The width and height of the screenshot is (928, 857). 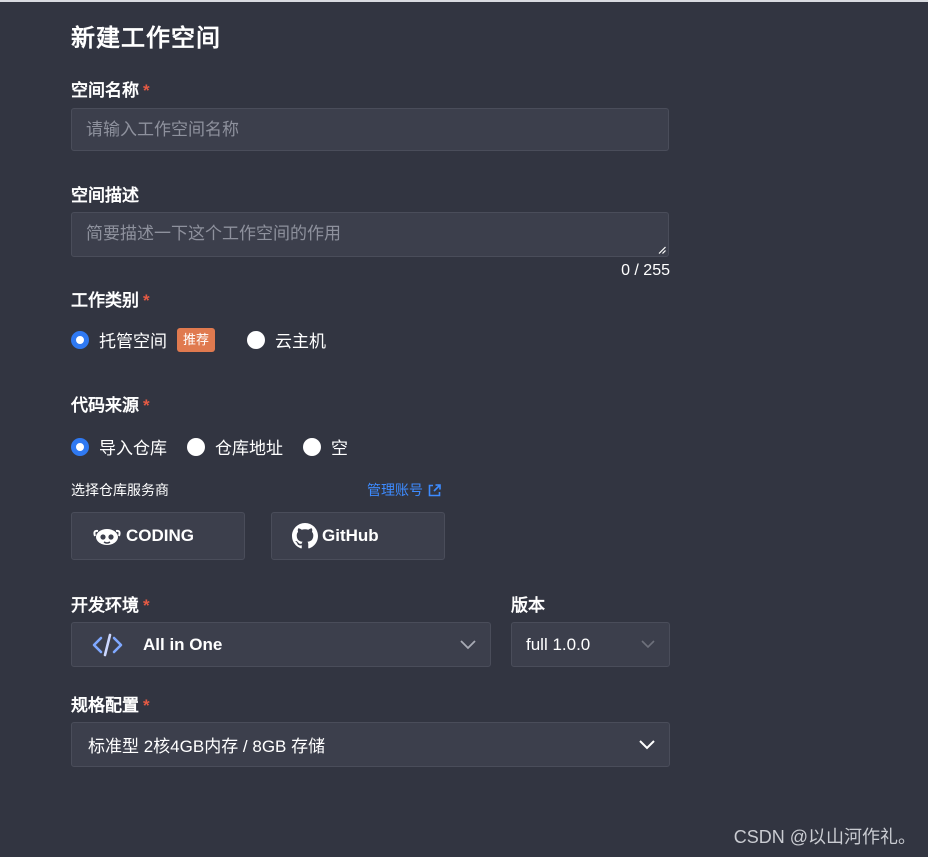 What do you see at coordinates (305, 536) in the screenshot?
I see `github-logo-icon` at bounding box center [305, 536].